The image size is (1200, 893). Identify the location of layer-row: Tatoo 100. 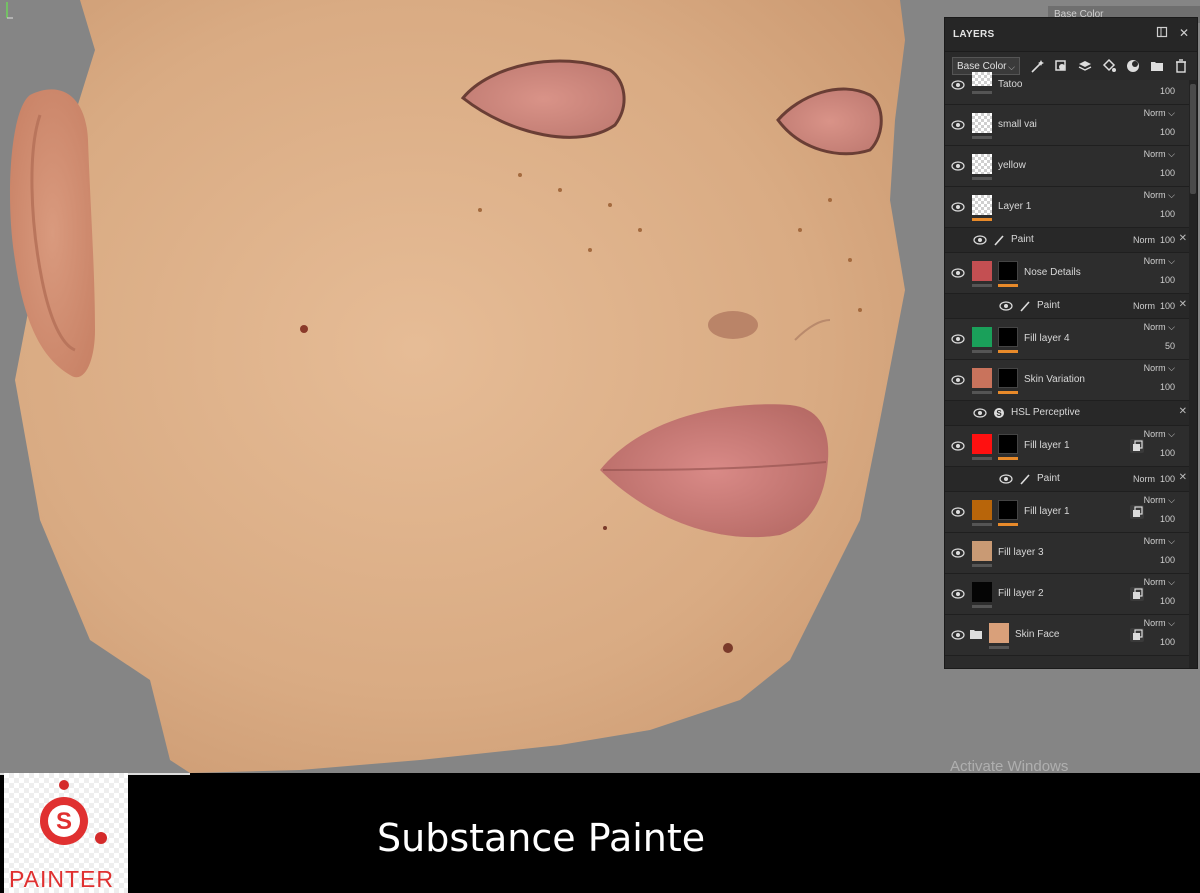
(1067, 88).